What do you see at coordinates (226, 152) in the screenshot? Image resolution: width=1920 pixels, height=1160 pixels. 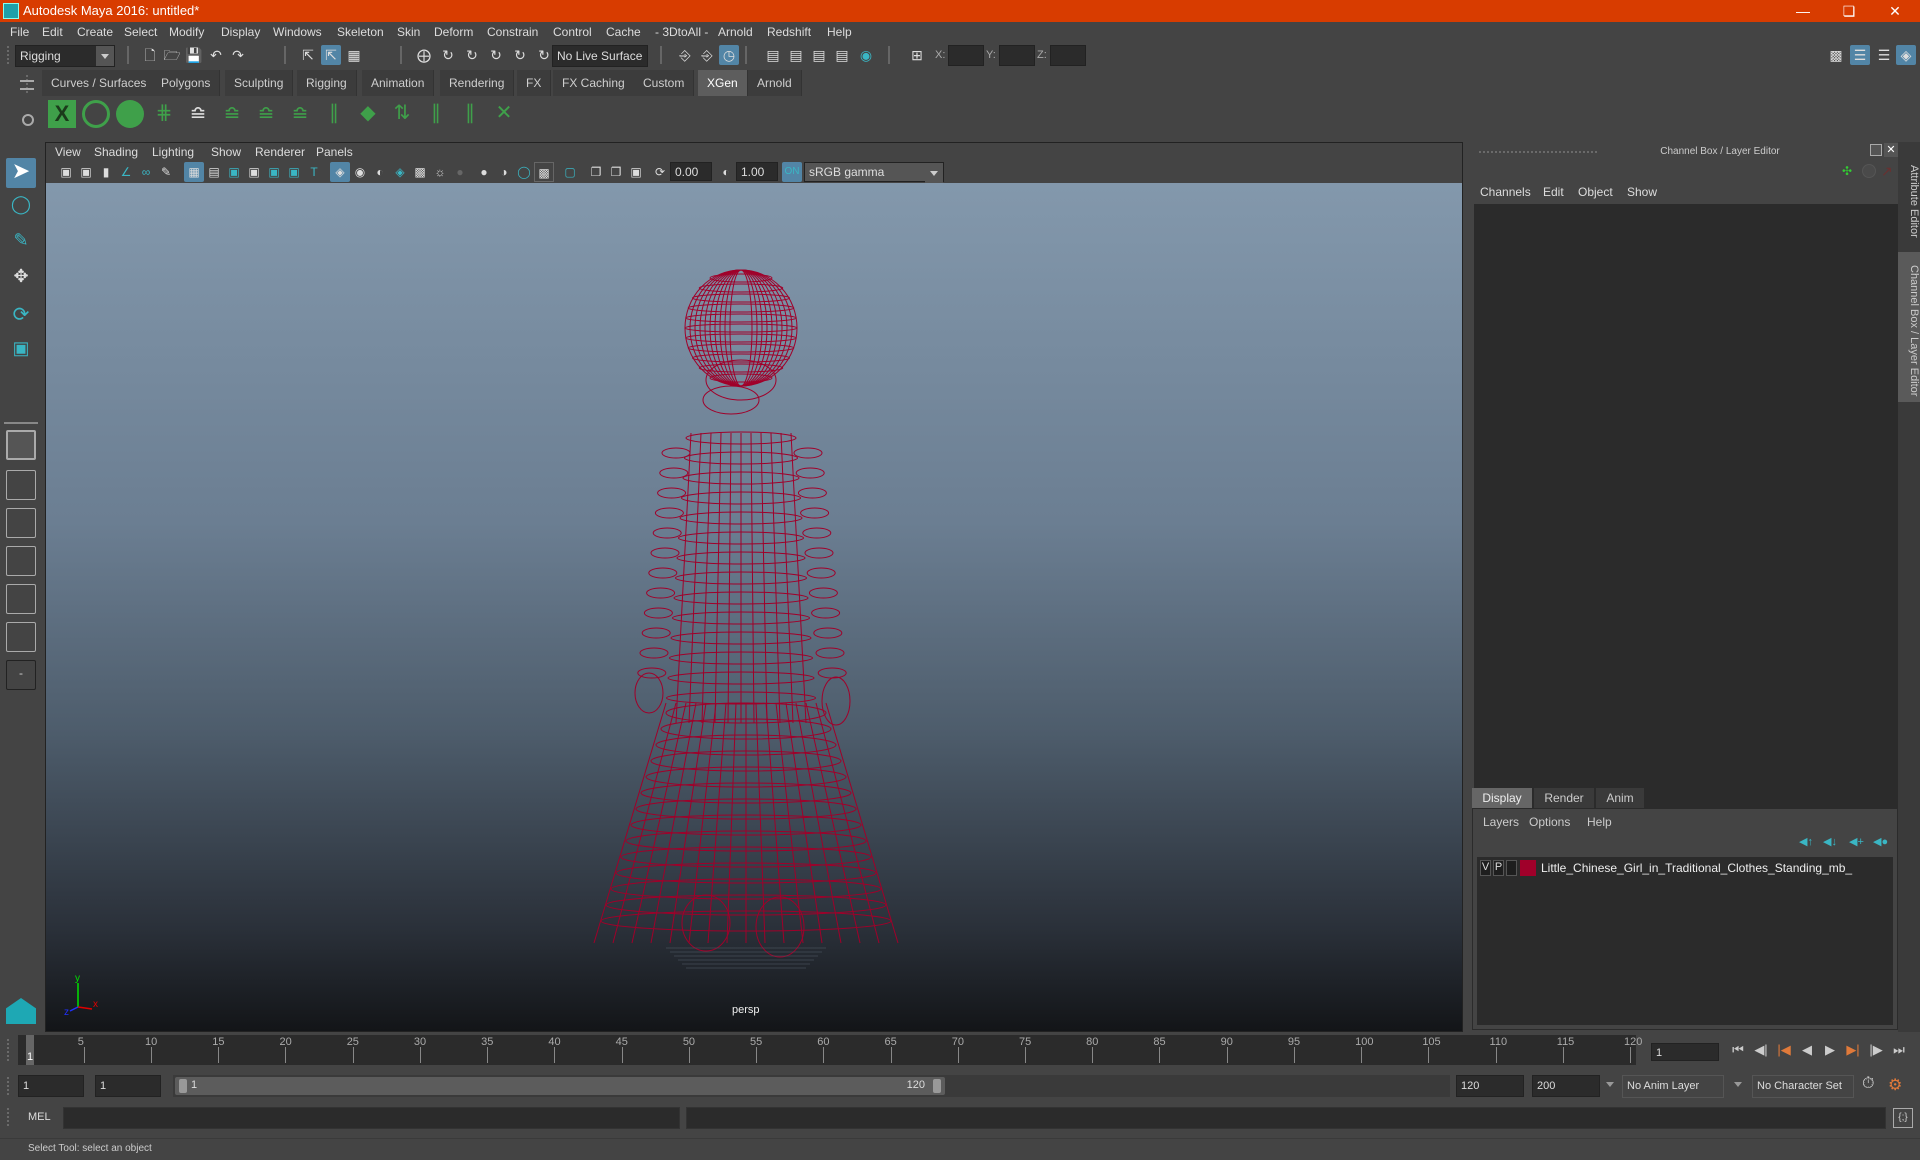 I see `viewport-menu-show: Show` at bounding box center [226, 152].